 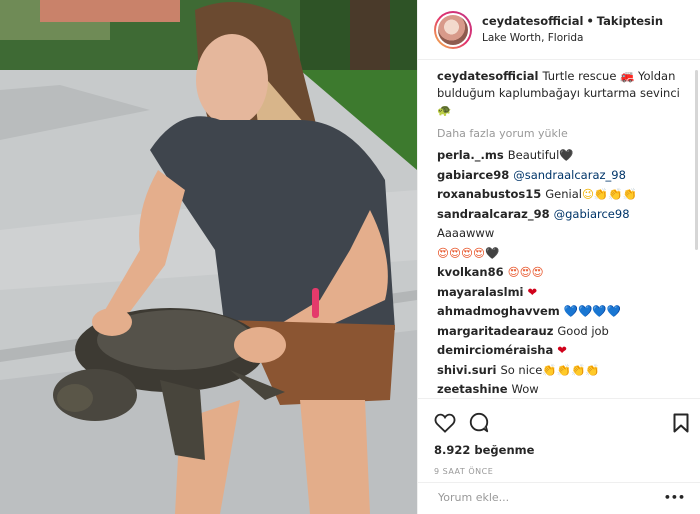 What do you see at coordinates (562, 273) in the screenshot?
I see `comment-row: kvolkan86 😍😍😍` at bounding box center [562, 273].